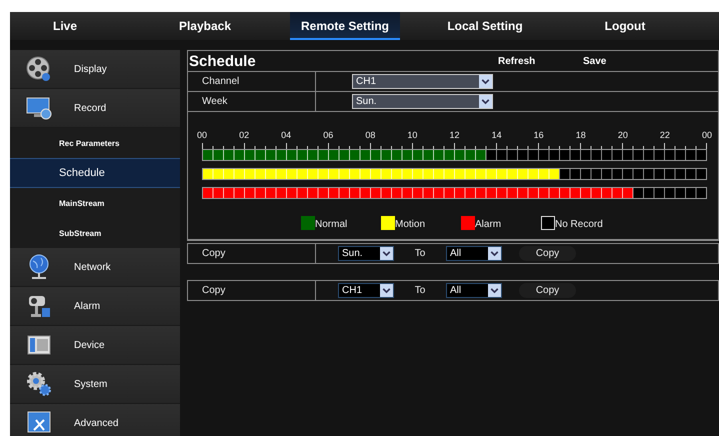  I want to click on sidebar-subitem: SubStream, so click(95, 233).